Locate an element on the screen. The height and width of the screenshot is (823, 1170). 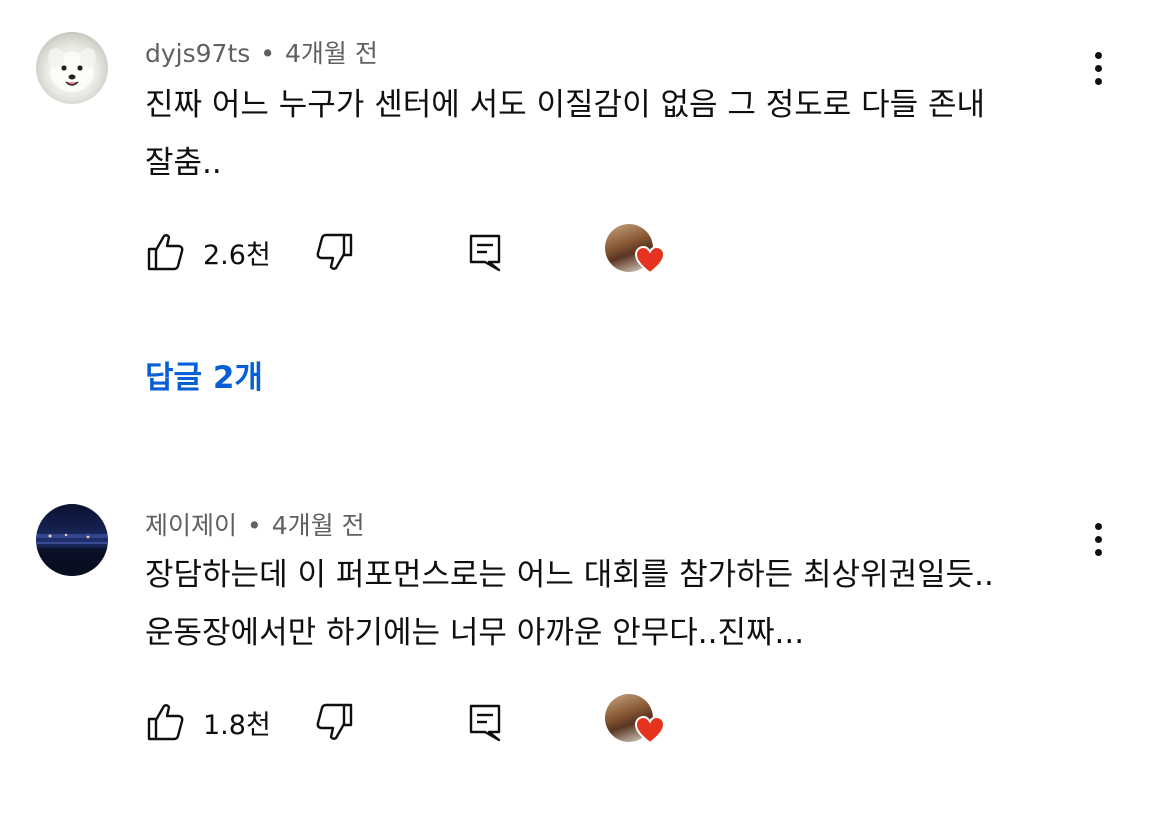
like-count: 1.8천 is located at coordinates (237, 725).